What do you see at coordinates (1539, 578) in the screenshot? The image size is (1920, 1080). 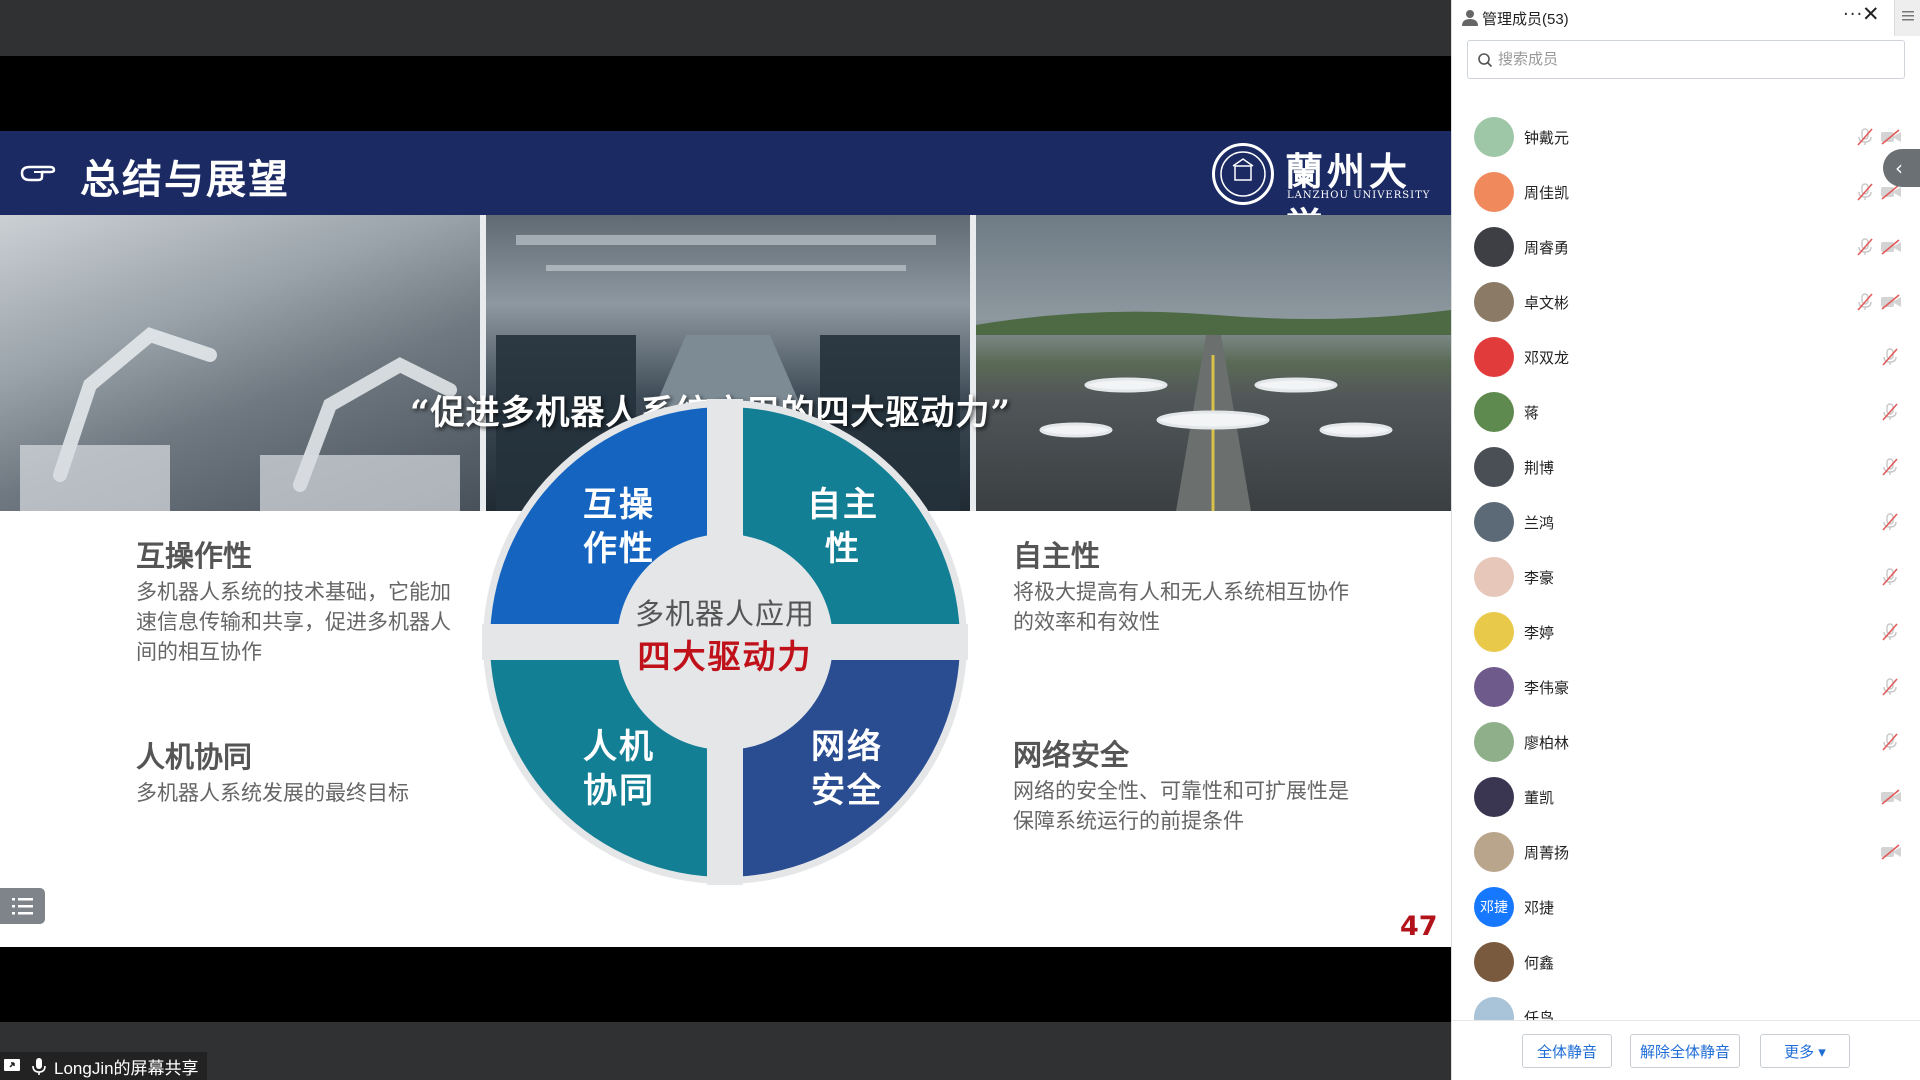 I see `member-name: 李豪` at bounding box center [1539, 578].